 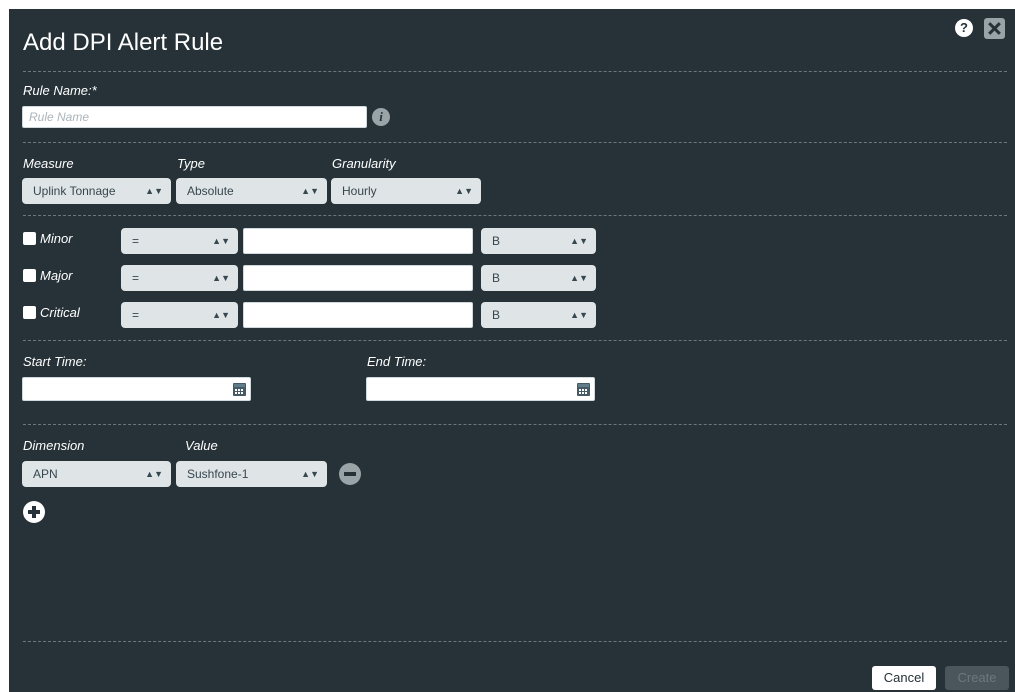 What do you see at coordinates (54, 445) in the screenshot?
I see `dimension-label: Dimension` at bounding box center [54, 445].